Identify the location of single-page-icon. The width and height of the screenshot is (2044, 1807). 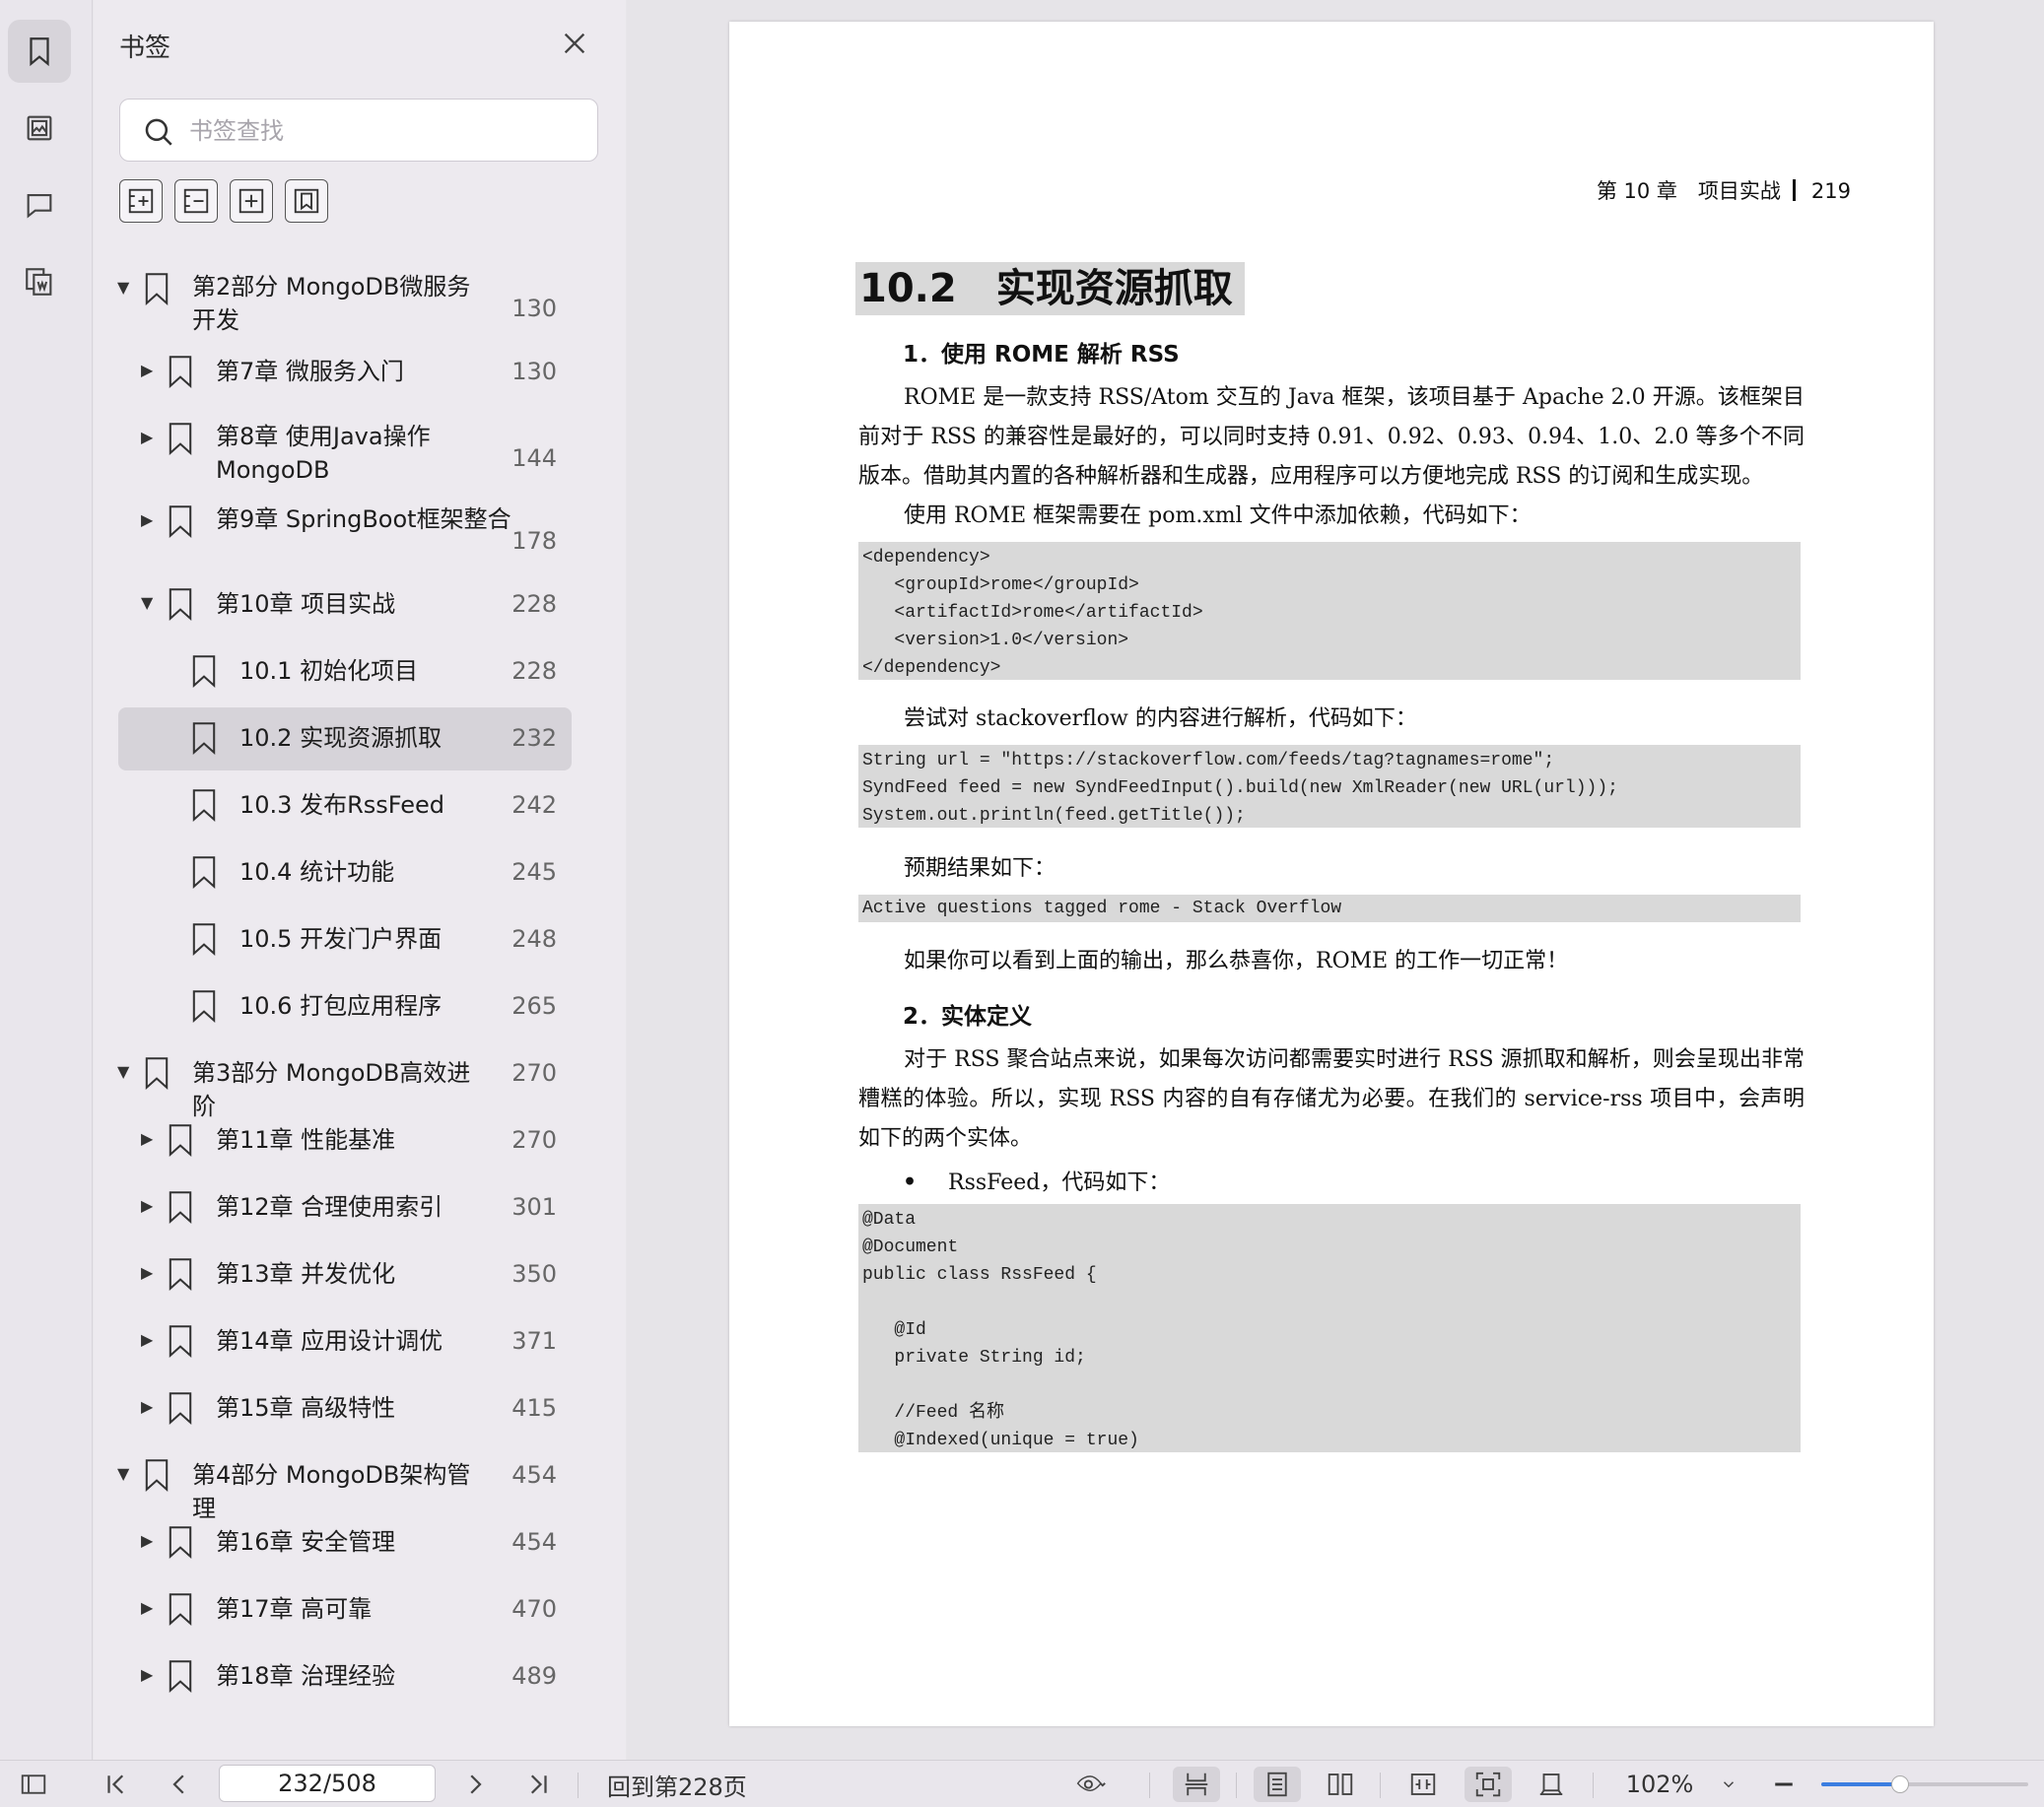
(1277, 1784).